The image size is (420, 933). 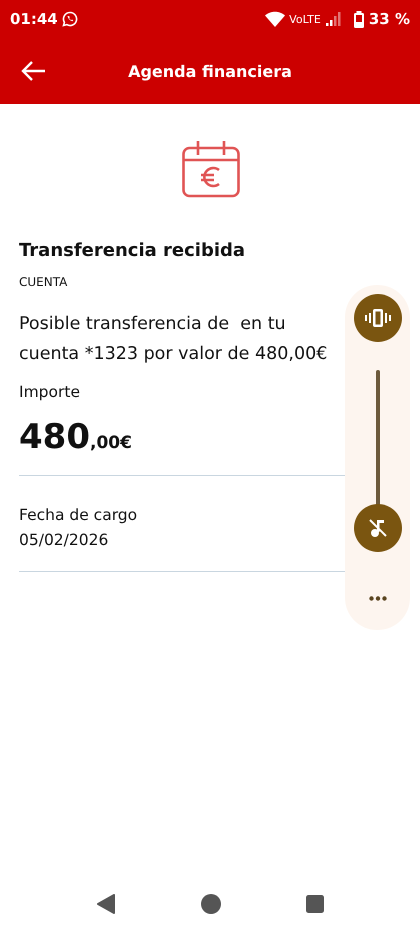 I want to click on volume-thumb, so click(x=378, y=528).